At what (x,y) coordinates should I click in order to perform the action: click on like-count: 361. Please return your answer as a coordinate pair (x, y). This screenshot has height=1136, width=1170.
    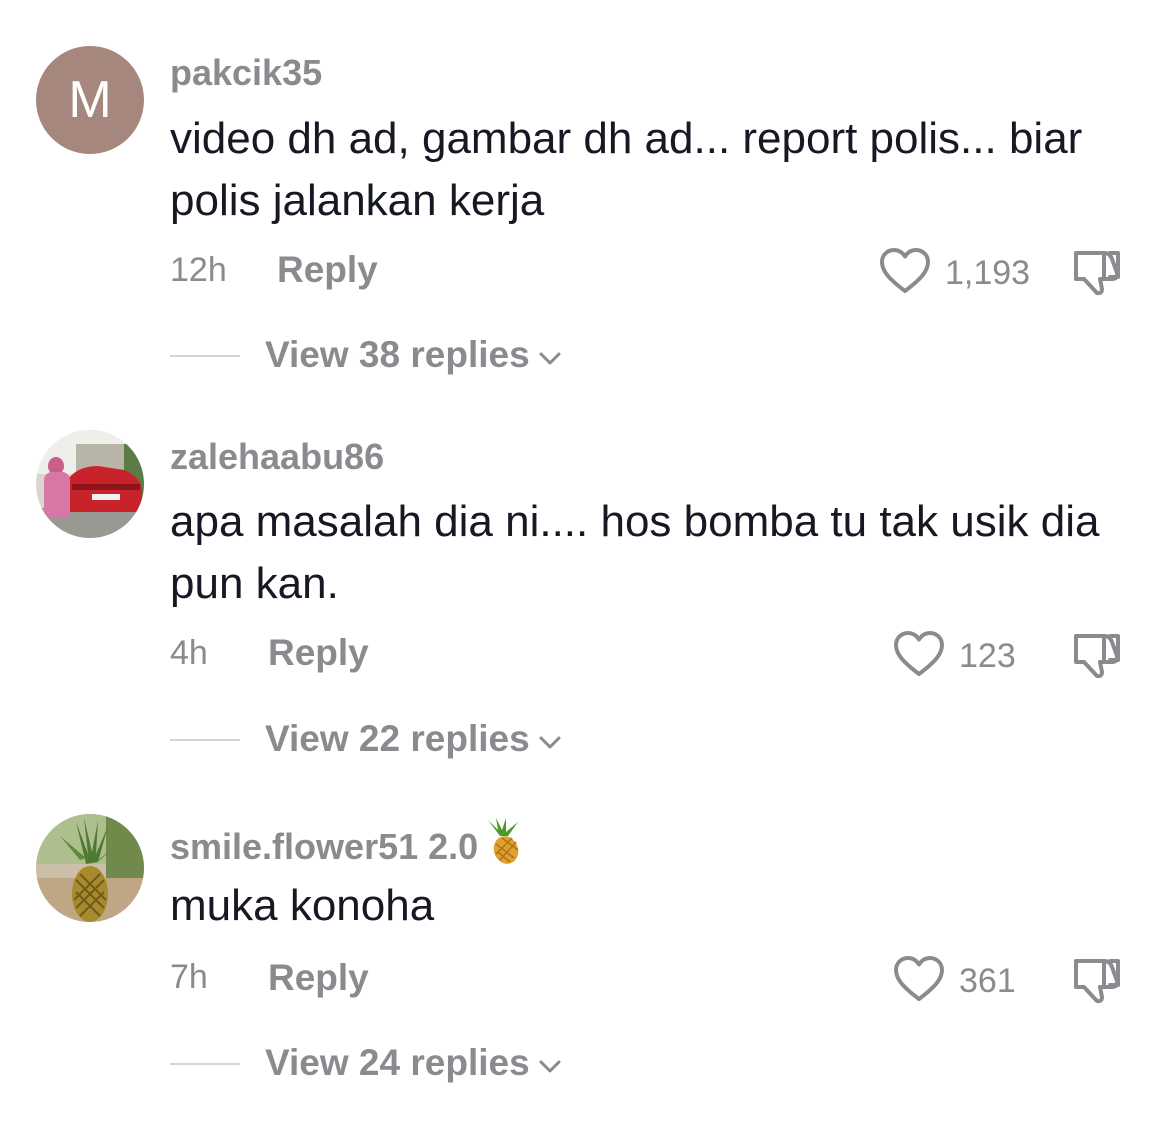
    Looking at the image, I should click on (987, 981).